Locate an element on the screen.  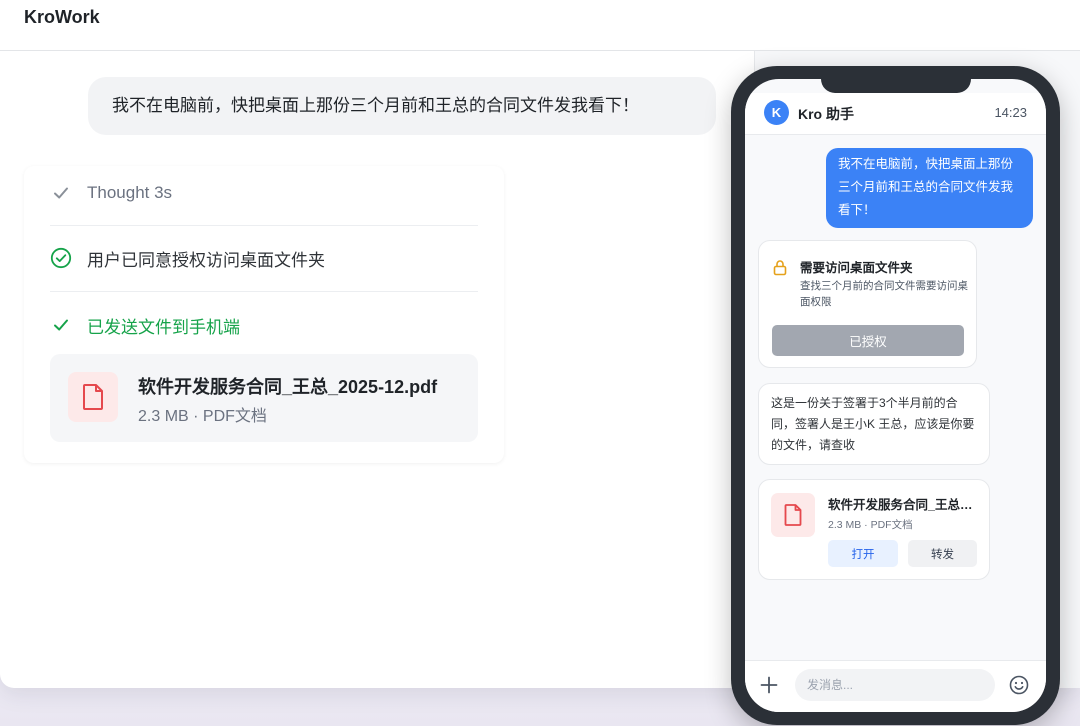
open-file-button: 打开 is located at coordinates (863, 553).